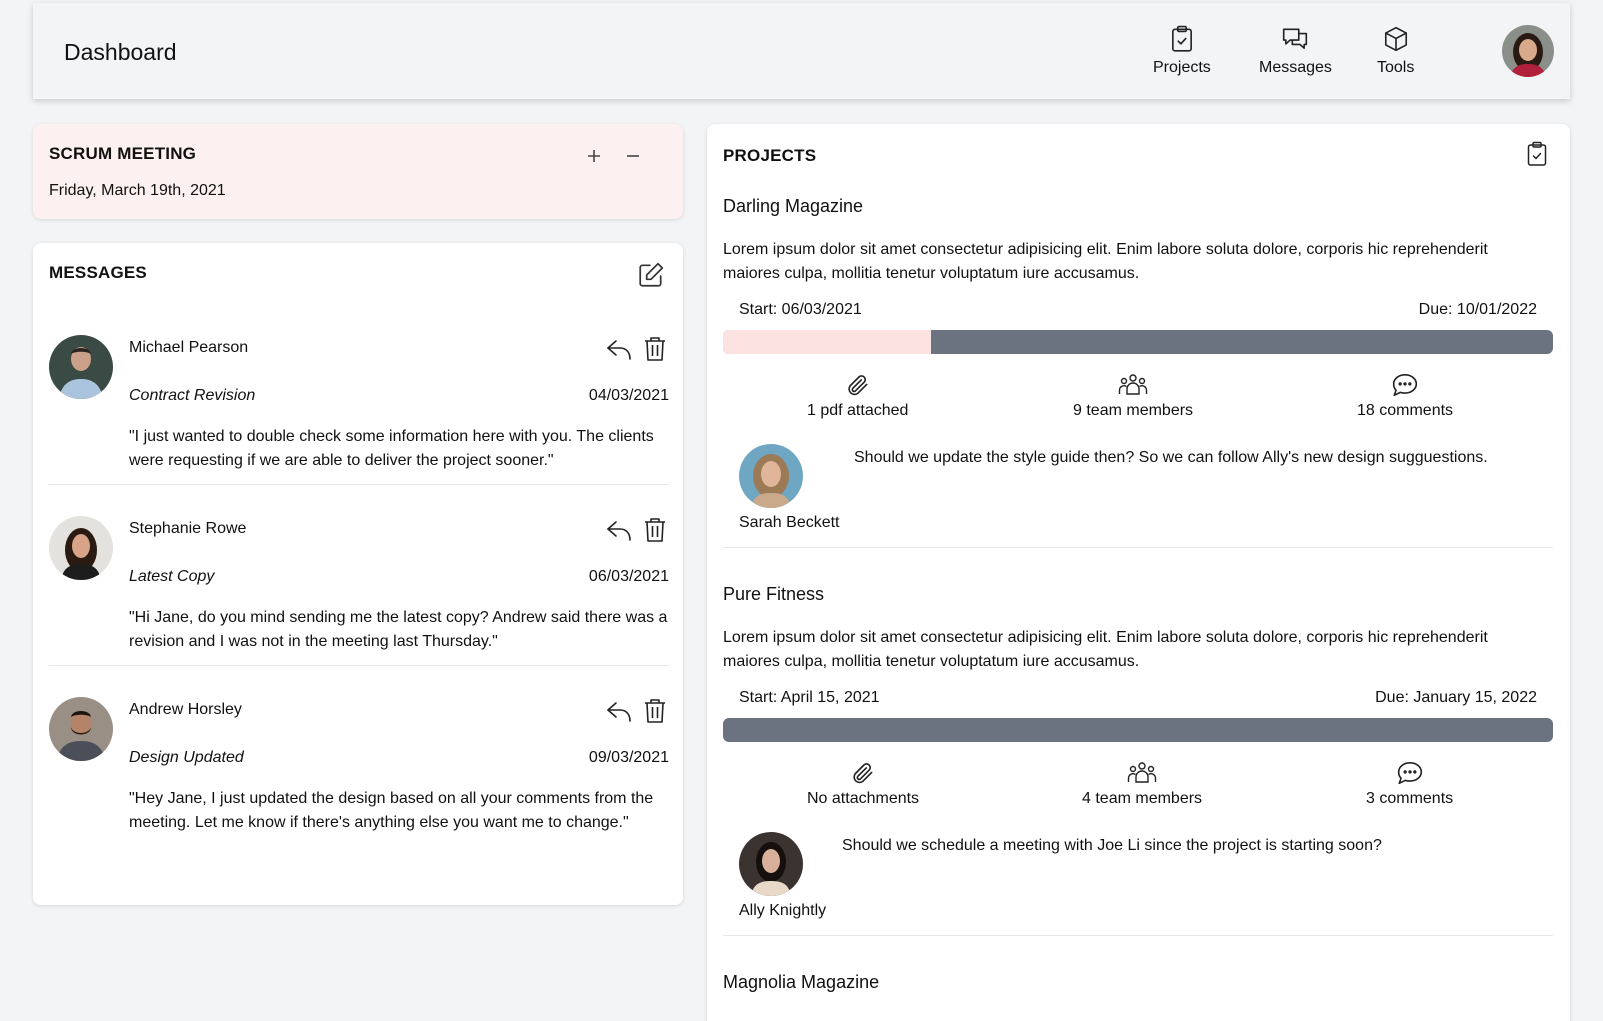  I want to click on comments-stat: 3 comments, so click(1409, 784).